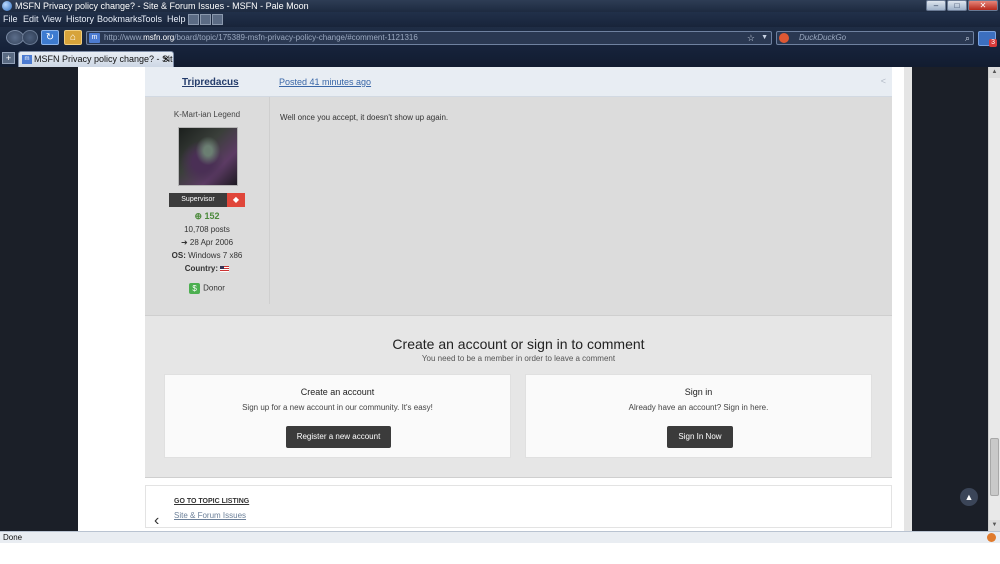  What do you see at coordinates (751, 38) in the screenshot?
I see `bookmark-star-icon: ☆` at bounding box center [751, 38].